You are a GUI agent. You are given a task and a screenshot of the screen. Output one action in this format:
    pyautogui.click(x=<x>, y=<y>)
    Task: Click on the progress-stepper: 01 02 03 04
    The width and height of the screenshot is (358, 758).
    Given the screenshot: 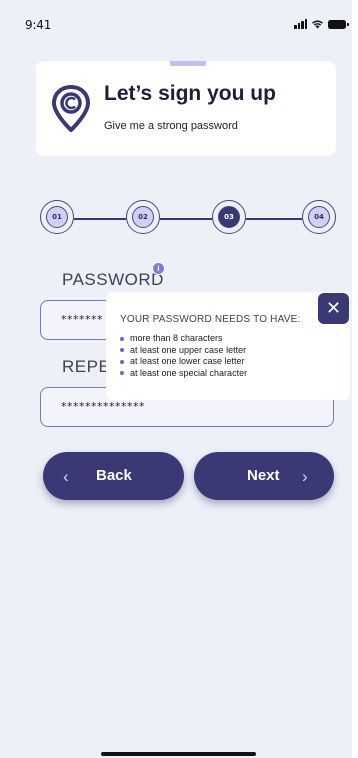 What is the action you would take?
    pyautogui.click(x=188, y=218)
    